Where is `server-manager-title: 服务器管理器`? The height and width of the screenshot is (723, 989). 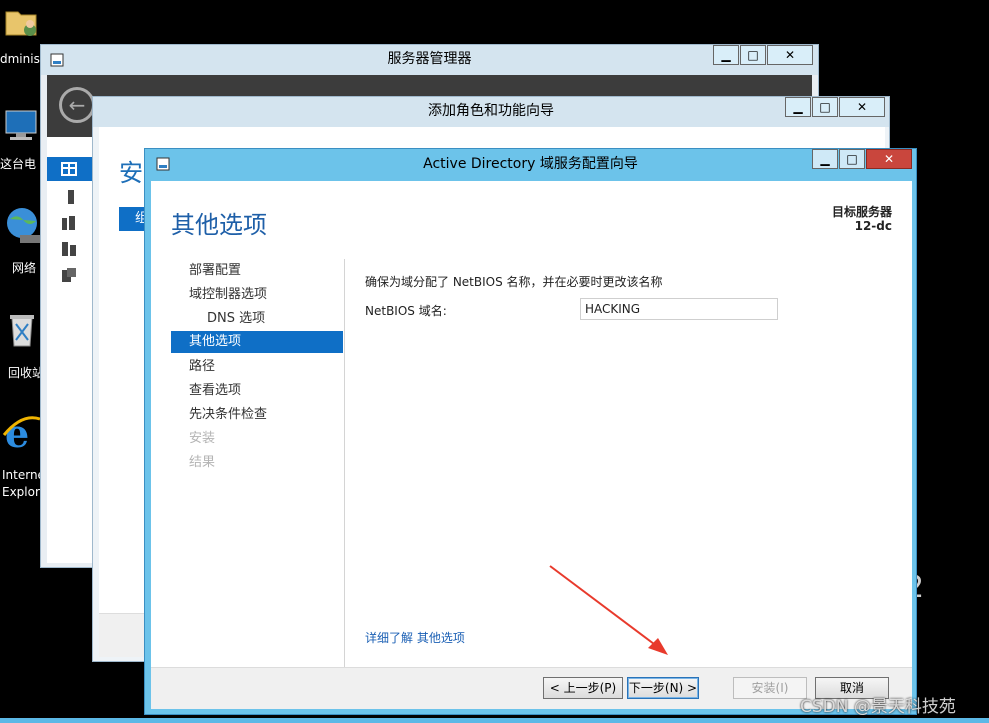 server-manager-title: 服务器管理器 is located at coordinates (429, 59).